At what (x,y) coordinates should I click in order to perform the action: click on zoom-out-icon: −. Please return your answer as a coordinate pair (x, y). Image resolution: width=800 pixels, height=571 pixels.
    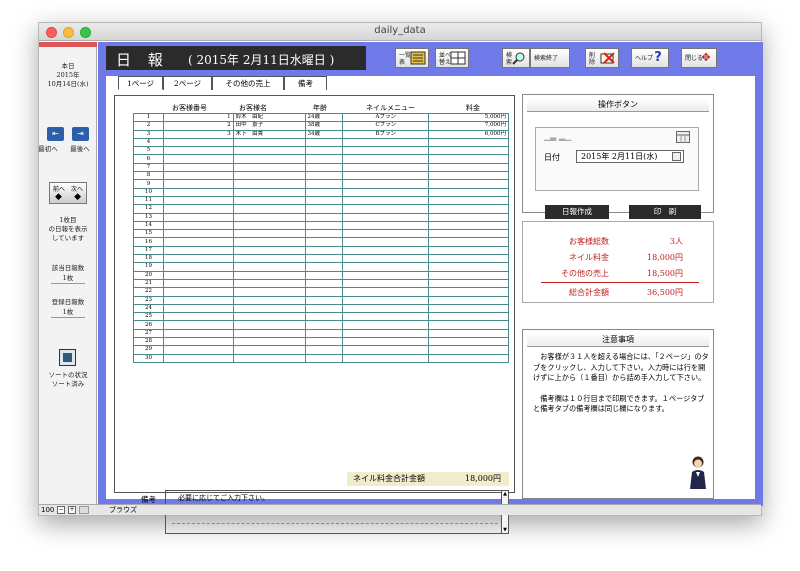
    Looking at the image, I should click on (61, 510).